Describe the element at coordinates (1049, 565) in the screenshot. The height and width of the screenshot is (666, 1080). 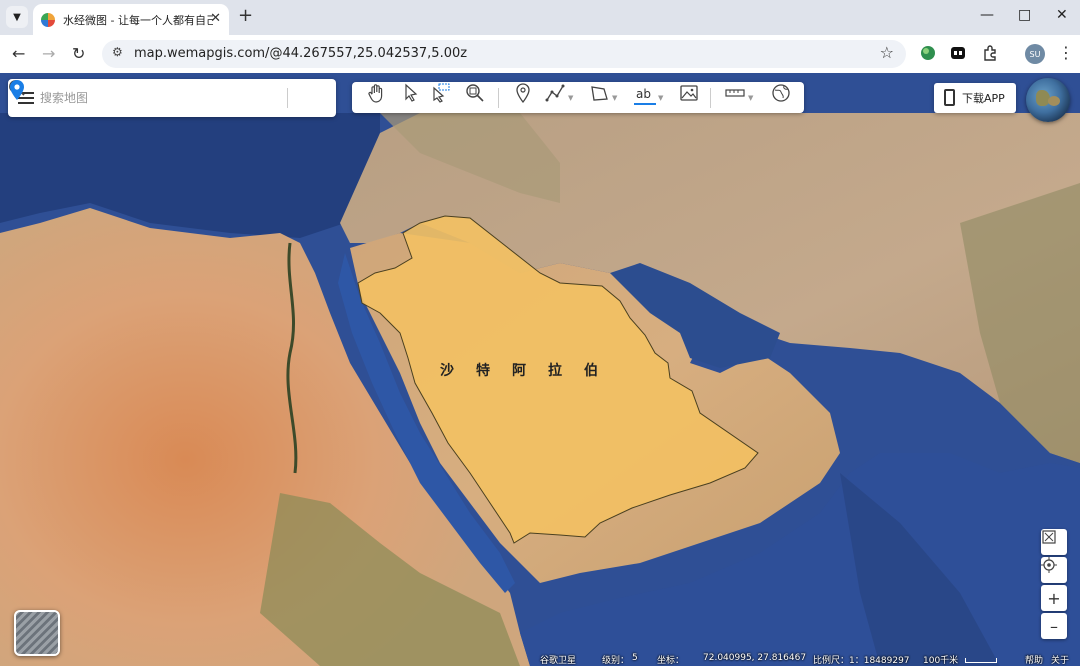
I see `crosshair-icon` at that location.